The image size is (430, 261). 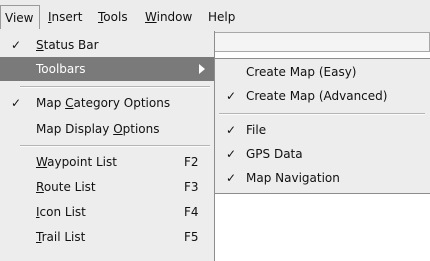 What do you see at coordinates (151, 17) in the screenshot?
I see `menu-window-mnemonic: W` at bounding box center [151, 17].